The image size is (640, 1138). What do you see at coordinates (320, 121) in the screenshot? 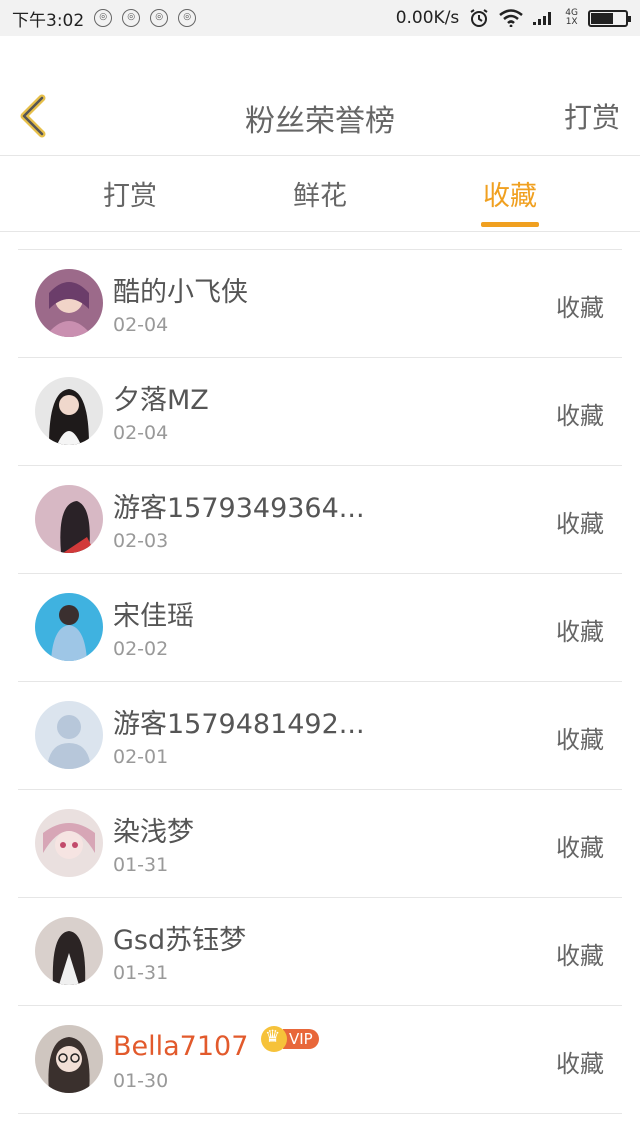
I see `page-title: 粉丝荣誉榜` at bounding box center [320, 121].